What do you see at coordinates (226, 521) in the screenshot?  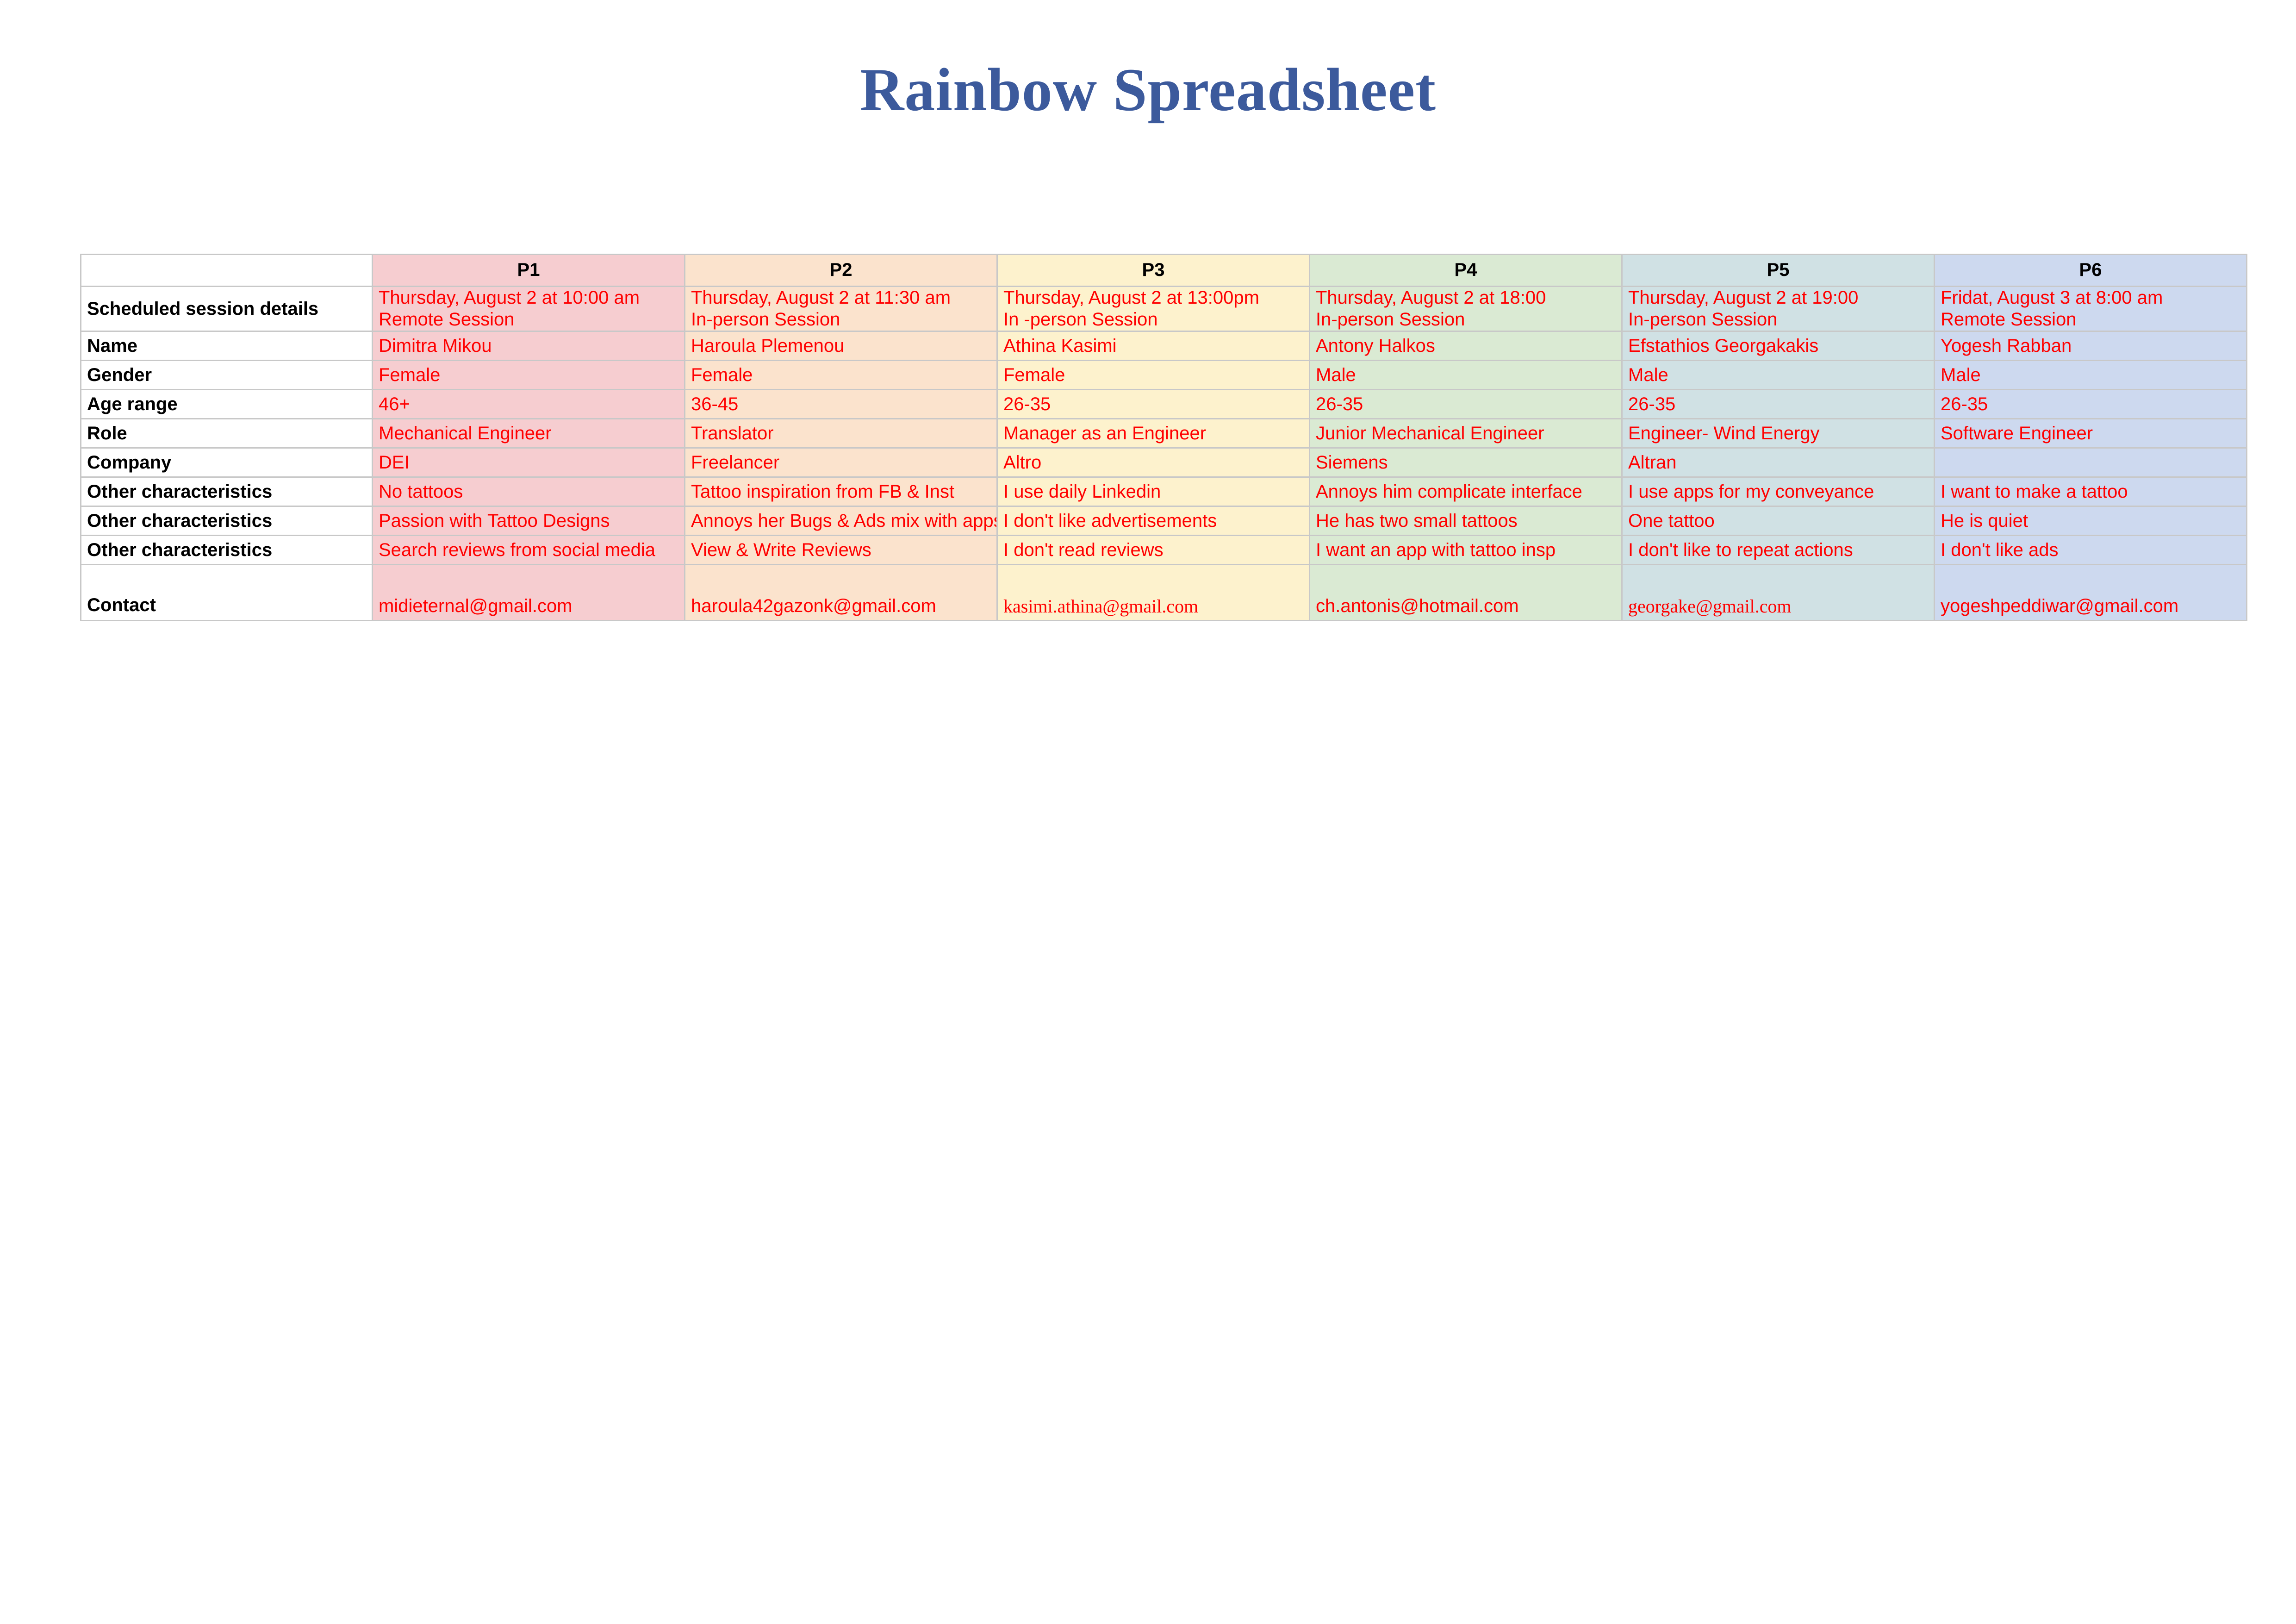 I see `row-label-other-characteristics-2: Other characteristics` at bounding box center [226, 521].